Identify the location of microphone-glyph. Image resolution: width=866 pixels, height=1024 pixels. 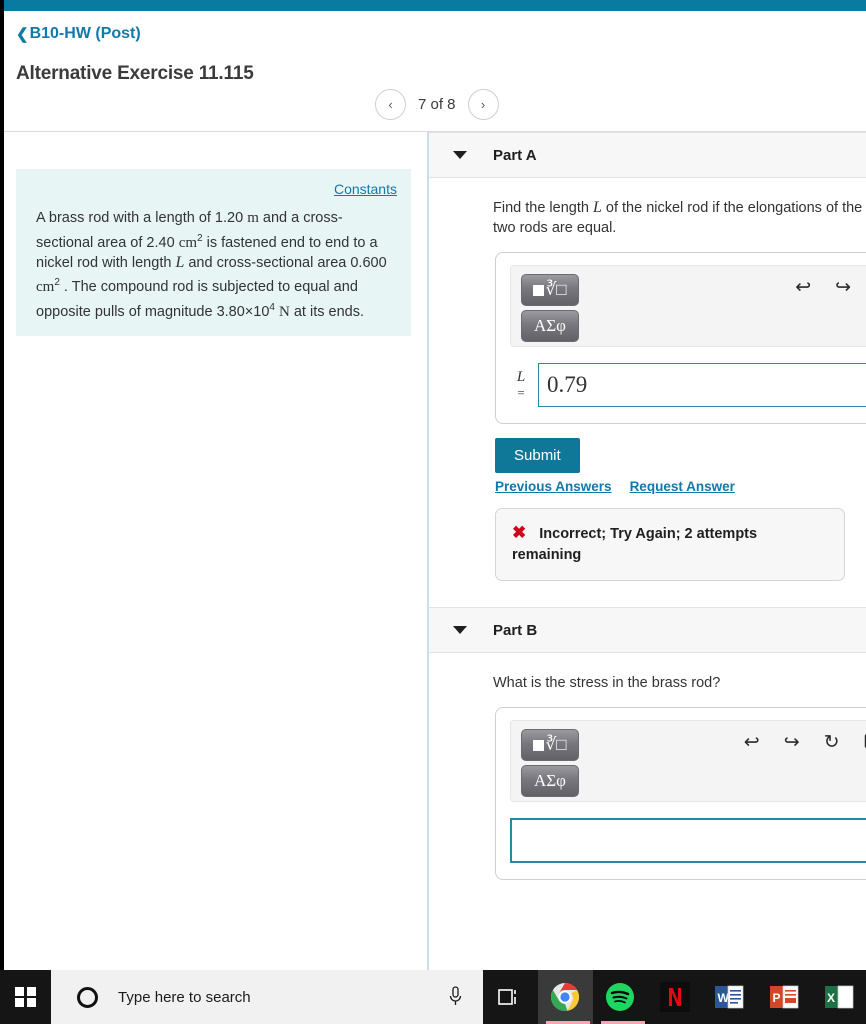
(456, 995).